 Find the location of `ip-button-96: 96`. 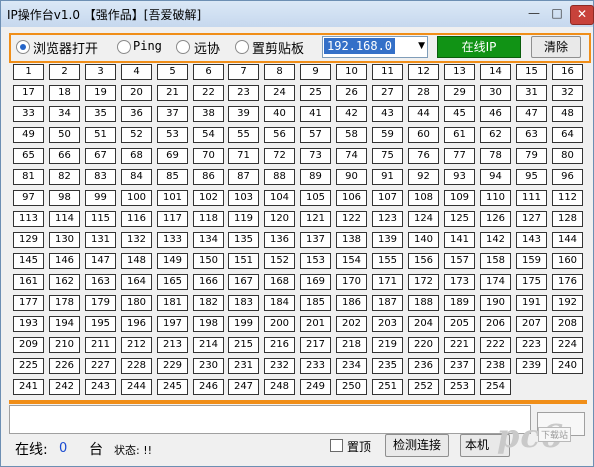

ip-button-96: 96 is located at coordinates (567, 177).